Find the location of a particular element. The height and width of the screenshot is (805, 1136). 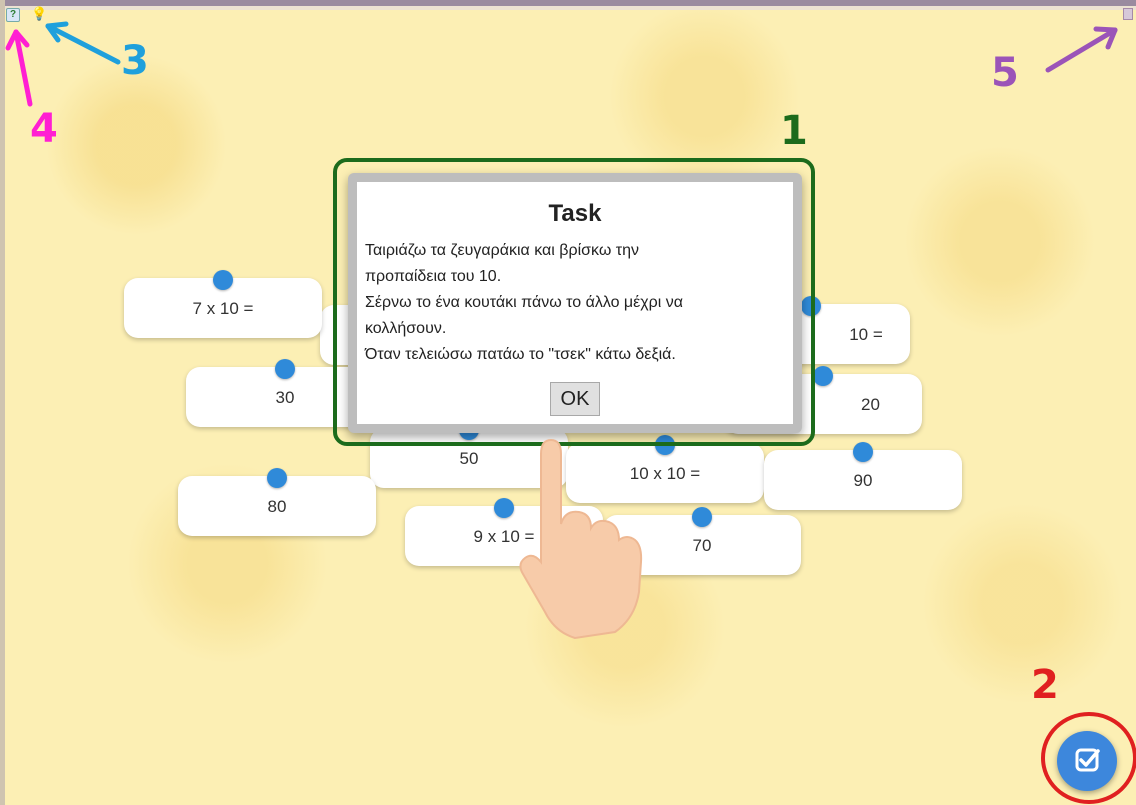

annotation-arrows is located at coordinates (561, 64).